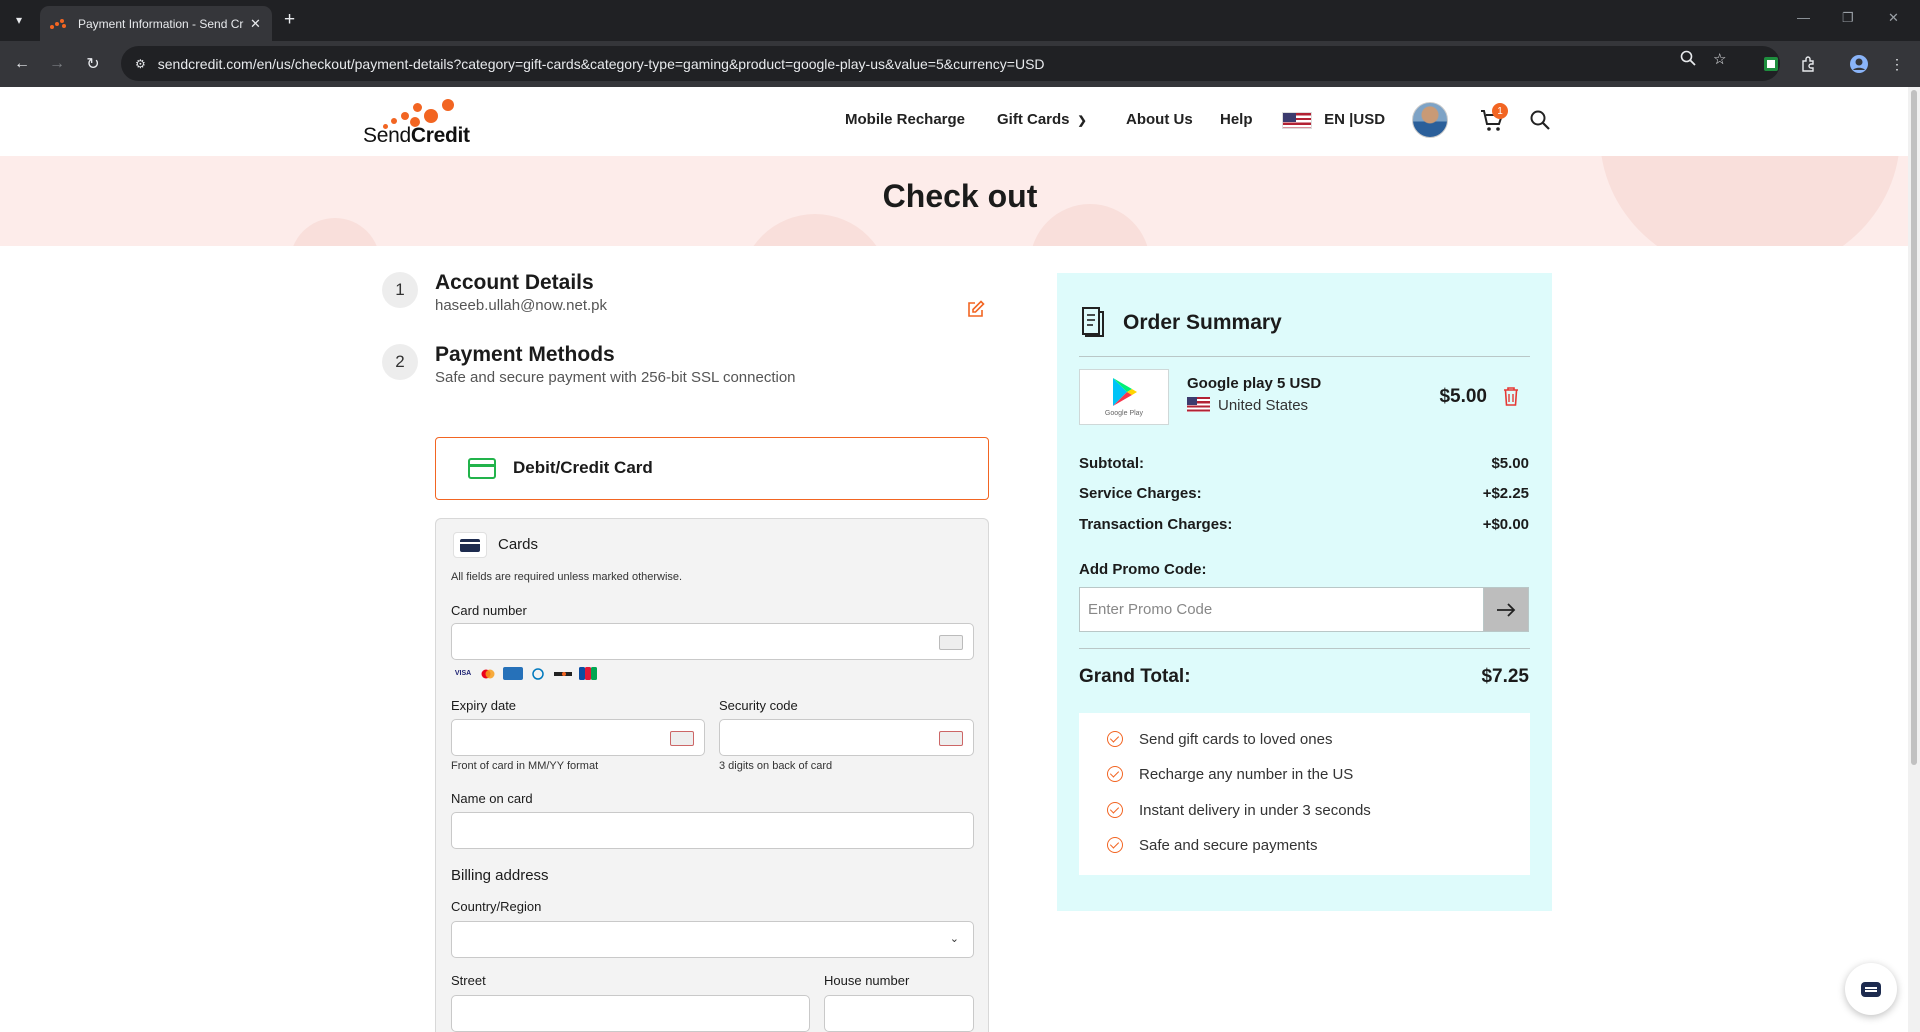 This screenshot has height=1032, width=1920. Describe the element at coordinates (500, 875) in the screenshot. I see `billing-address-title: Billing address` at that location.